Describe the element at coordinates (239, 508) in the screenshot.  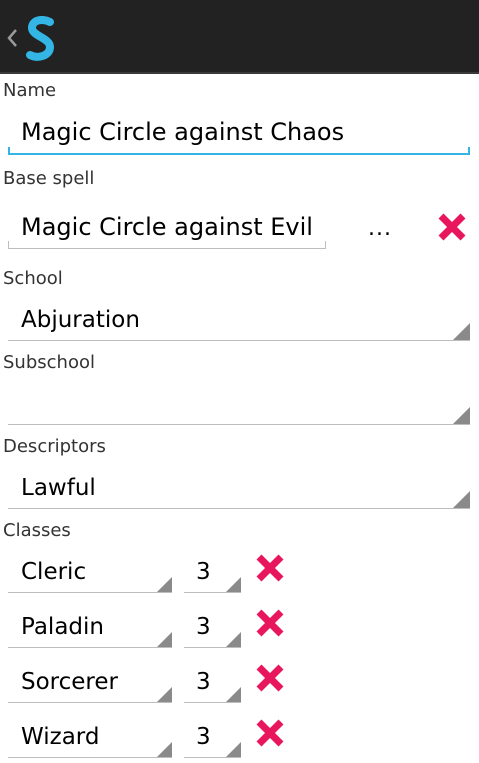
I see `descriptors-spinner-underline` at that location.